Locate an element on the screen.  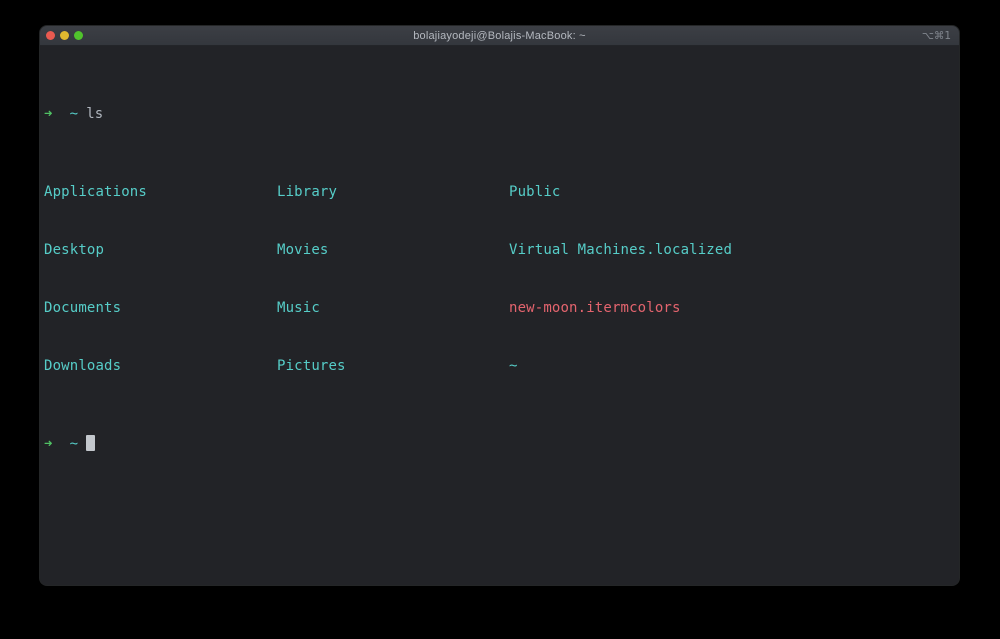
listing-item: Downloads is located at coordinates (83, 366).